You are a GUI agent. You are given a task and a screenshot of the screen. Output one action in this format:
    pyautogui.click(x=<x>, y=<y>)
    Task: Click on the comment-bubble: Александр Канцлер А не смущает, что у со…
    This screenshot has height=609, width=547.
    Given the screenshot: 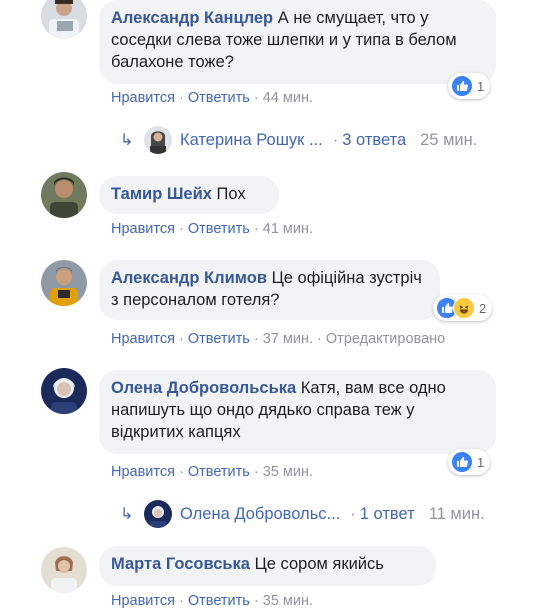 What is the action you would take?
    pyautogui.click(x=297, y=42)
    